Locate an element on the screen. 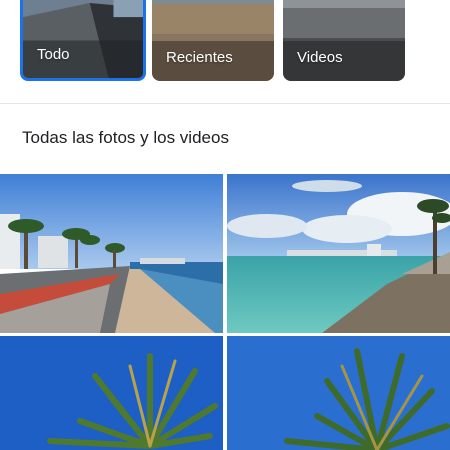  section-divider is located at coordinates (225, 103).